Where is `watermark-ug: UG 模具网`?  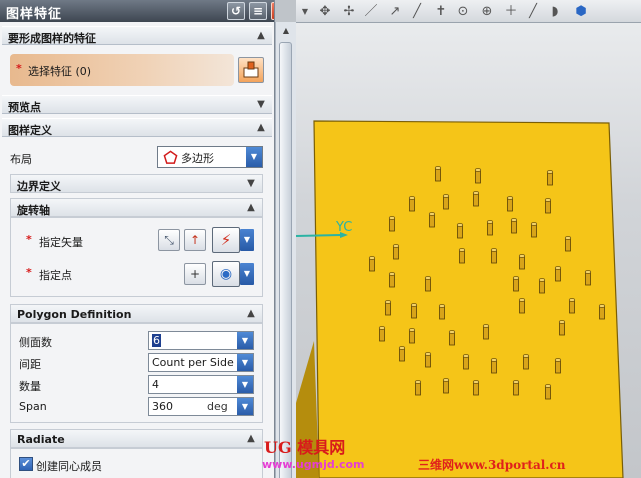
watermark-ug: UG 模具网 is located at coordinates (305, 447).